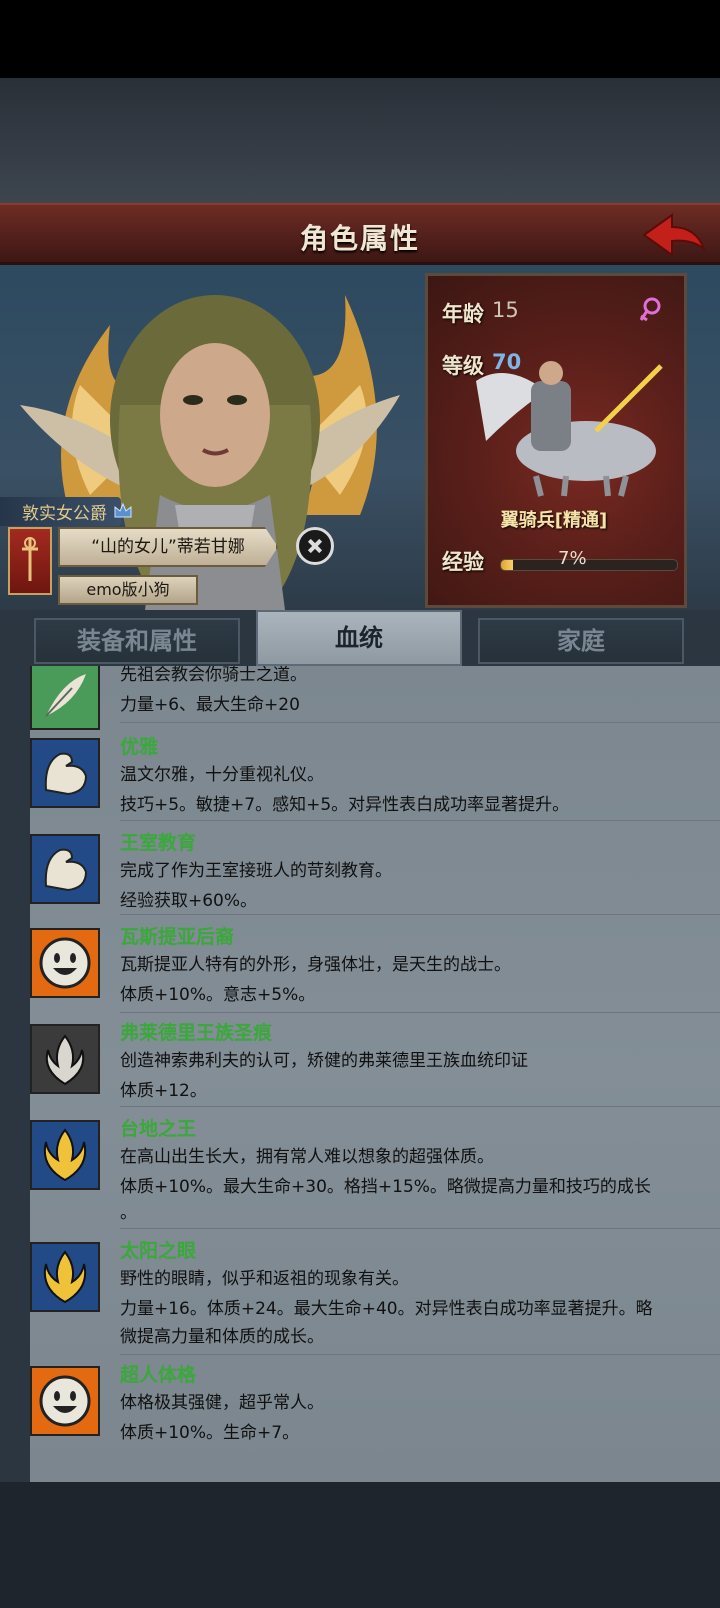  What do you see at coordinates (569, 429) in the screenshot?
I see `winged-knight-unit-image` at bounding box center [569, 429].